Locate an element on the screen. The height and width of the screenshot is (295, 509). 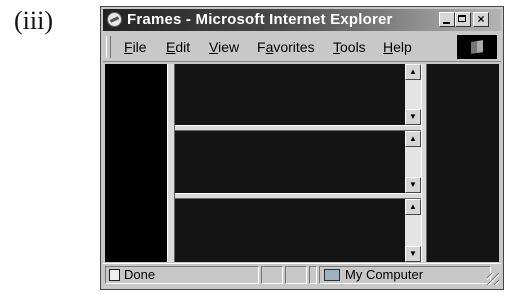
left-frame is located at coordinates (136, 163).